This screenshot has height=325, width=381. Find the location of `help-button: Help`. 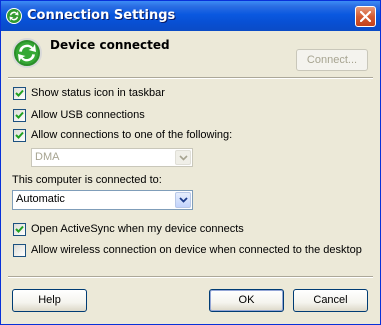

help-button: Help is located at coordinates (49, 300).